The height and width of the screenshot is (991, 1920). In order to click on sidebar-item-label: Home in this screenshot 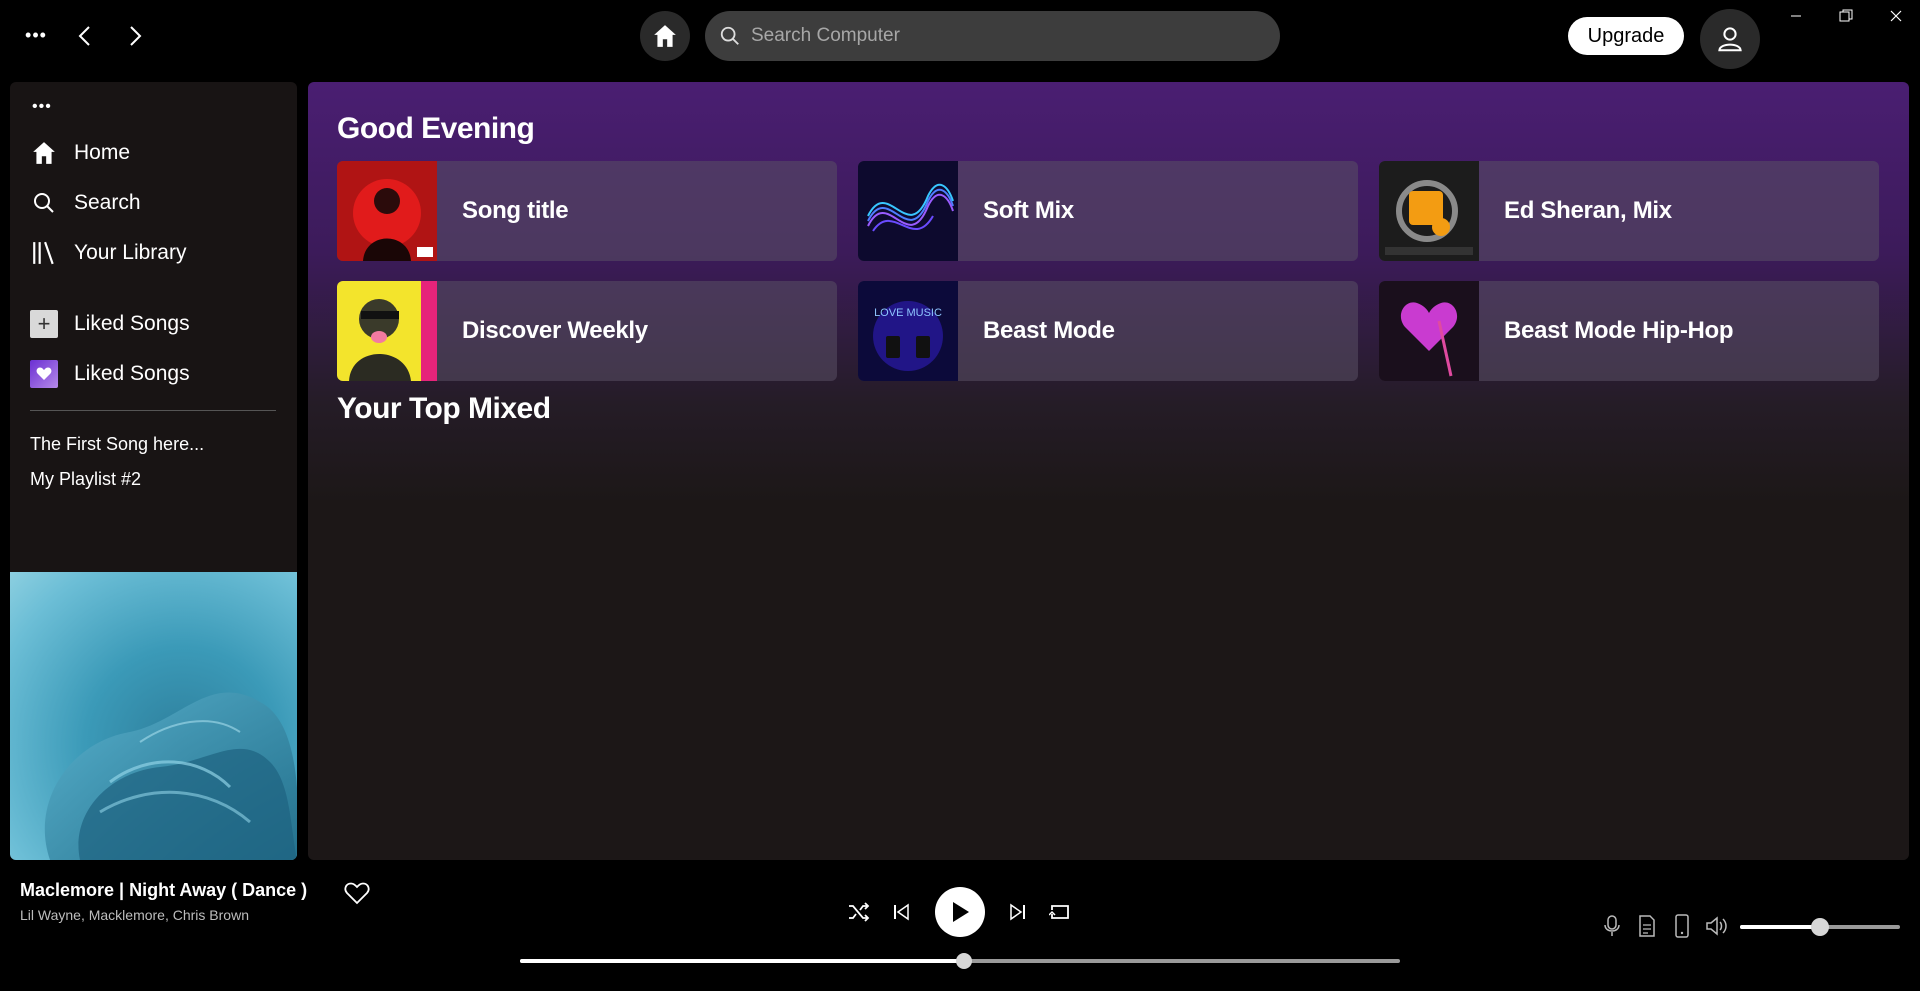, I will do `click(102, 152)`.